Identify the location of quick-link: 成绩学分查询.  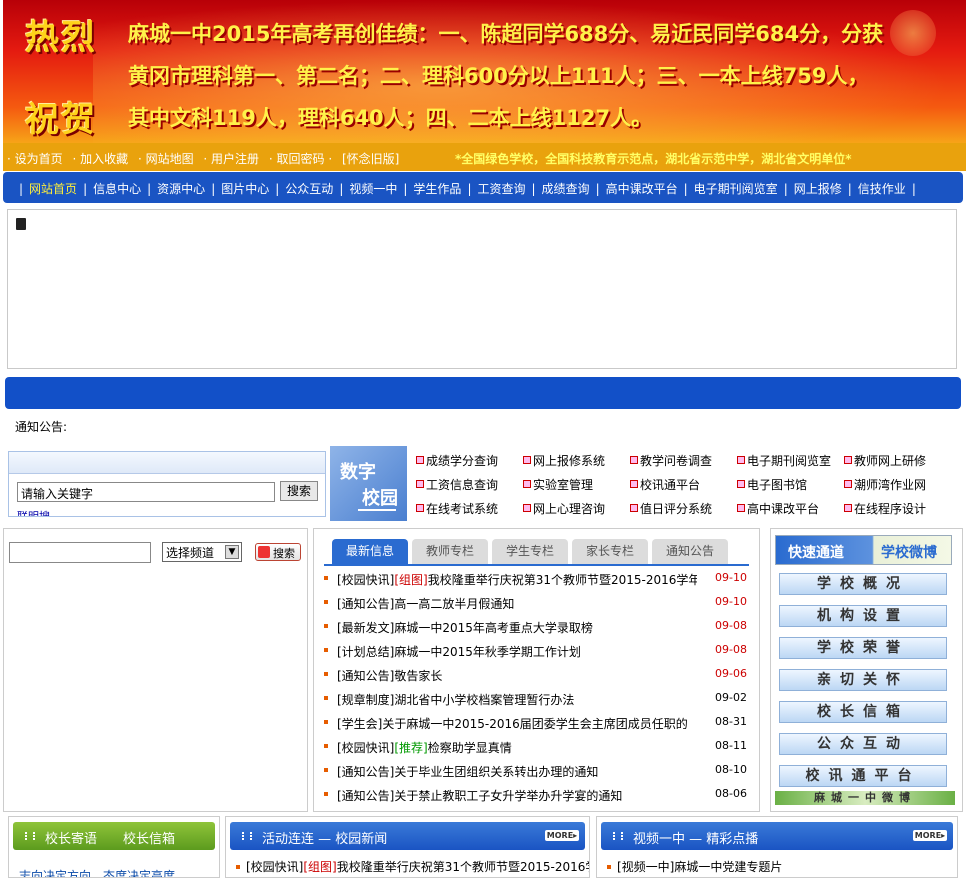
(457, 460).